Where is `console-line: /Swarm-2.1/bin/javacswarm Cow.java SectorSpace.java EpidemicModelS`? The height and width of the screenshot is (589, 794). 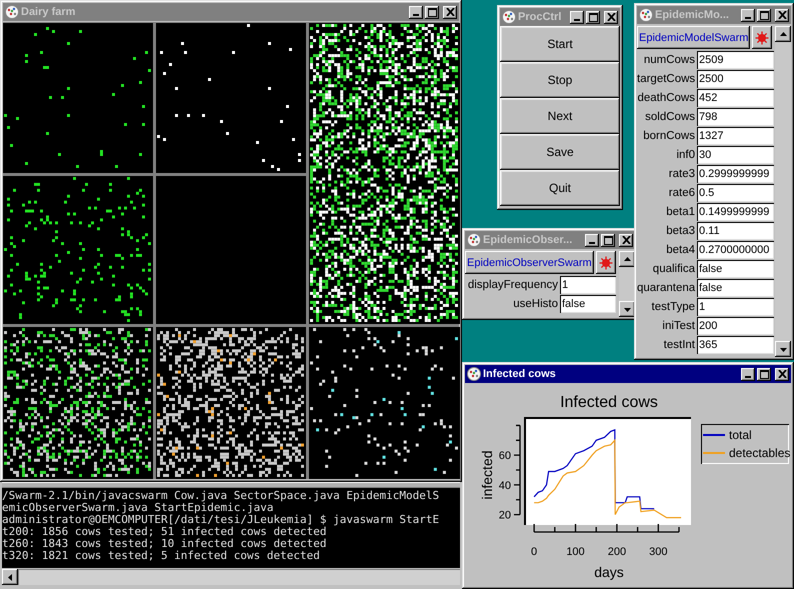
console-line: /Swarm-2.1/bin/javacswarm Cow.java SectorSpace.java EpidemicModelS is located at coordinates (221, 496).